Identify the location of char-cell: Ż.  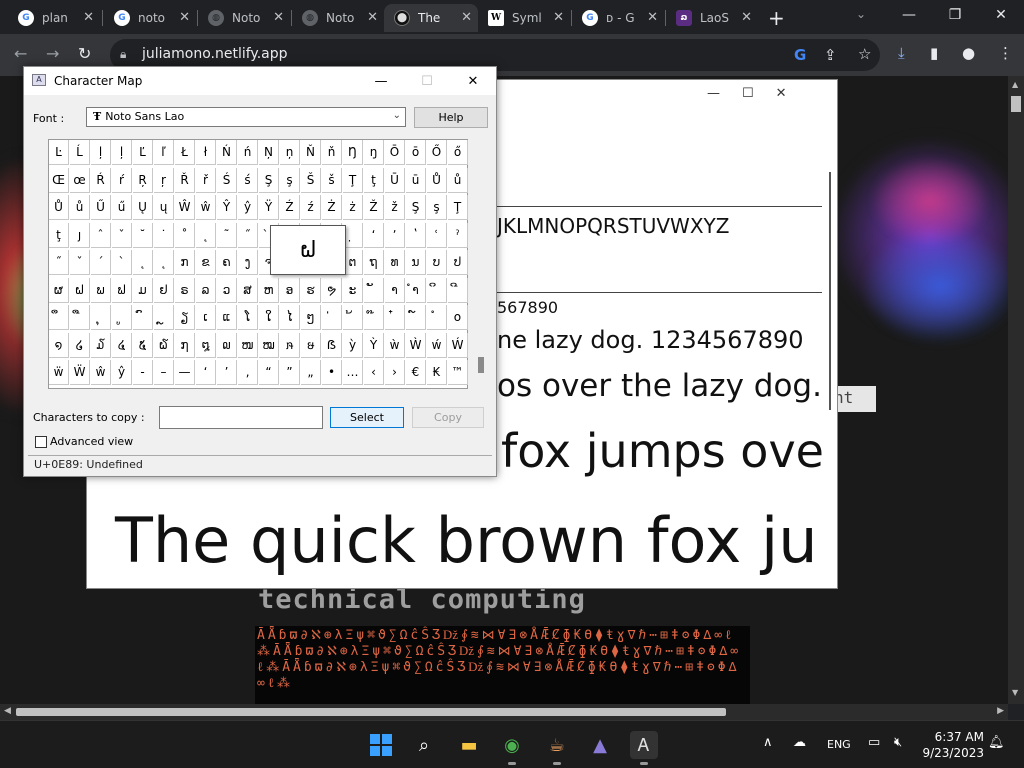
(332, 207).